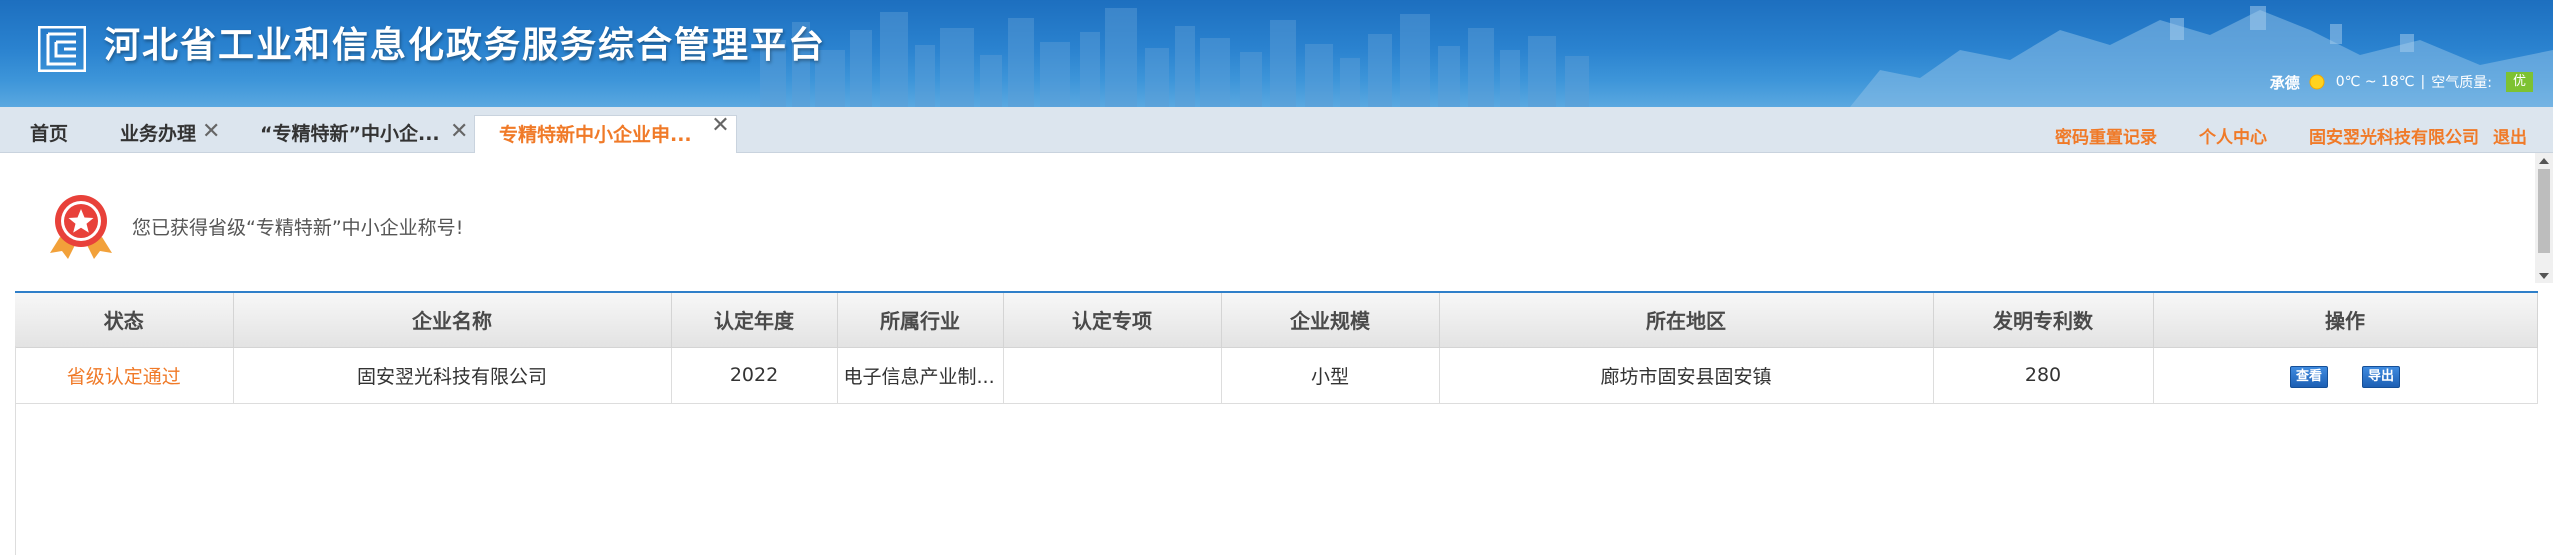  What do you see at coordinates (465, 45) in the screenshot?
I see `site-title: 河北省工业和信息化政务服务综合管理平台` at bounding box center [465, 45].